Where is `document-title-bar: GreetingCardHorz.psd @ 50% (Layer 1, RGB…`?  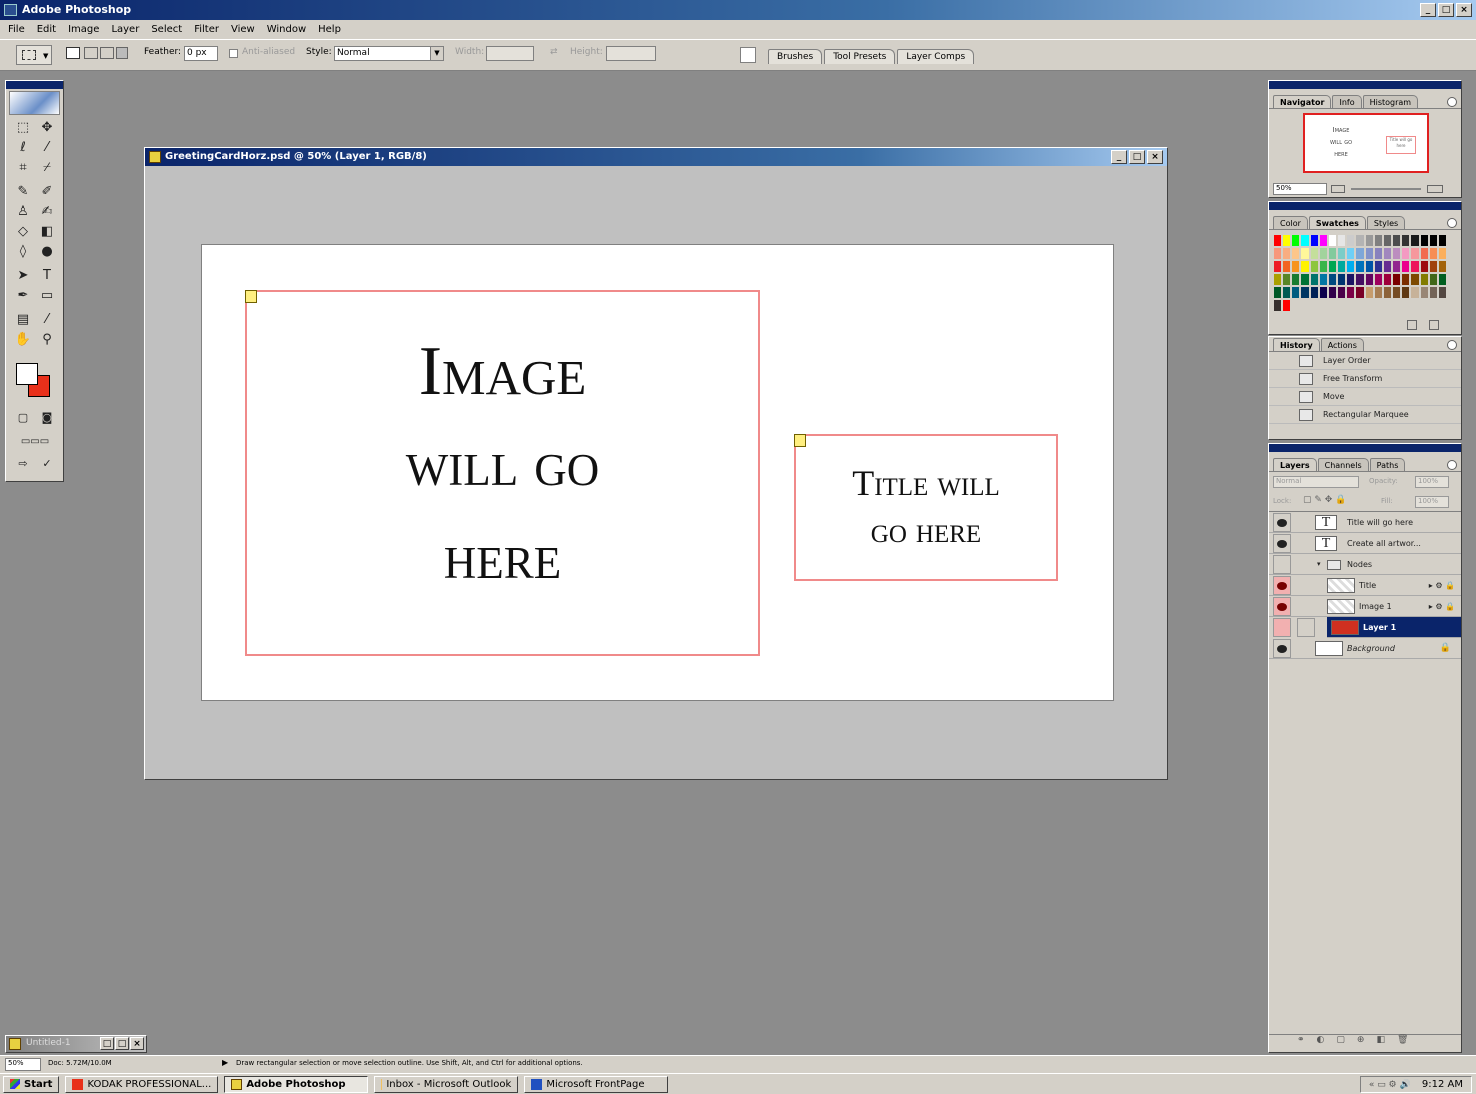
document-title-bar: GreetingCardHorz.psd @ 50% (Layer 1, RGB… is located at coordinates (656, 157).